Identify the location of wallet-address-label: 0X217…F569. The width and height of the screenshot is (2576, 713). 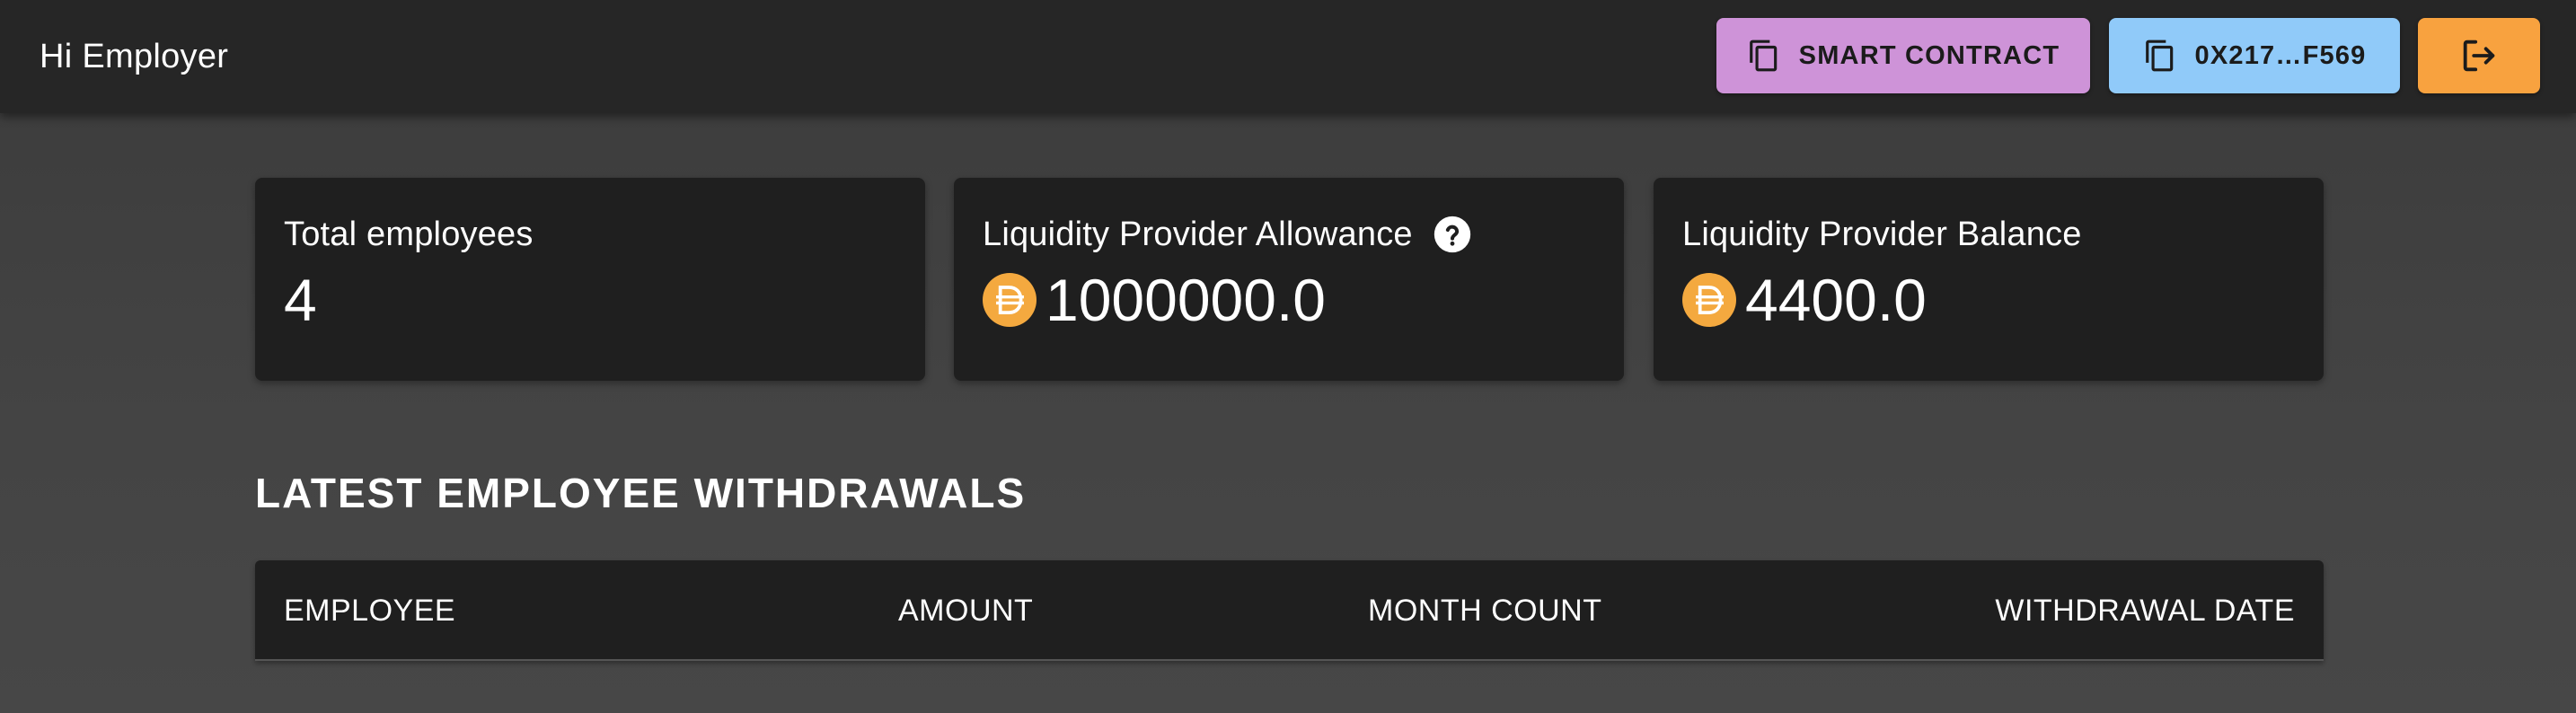
(2280, 55).